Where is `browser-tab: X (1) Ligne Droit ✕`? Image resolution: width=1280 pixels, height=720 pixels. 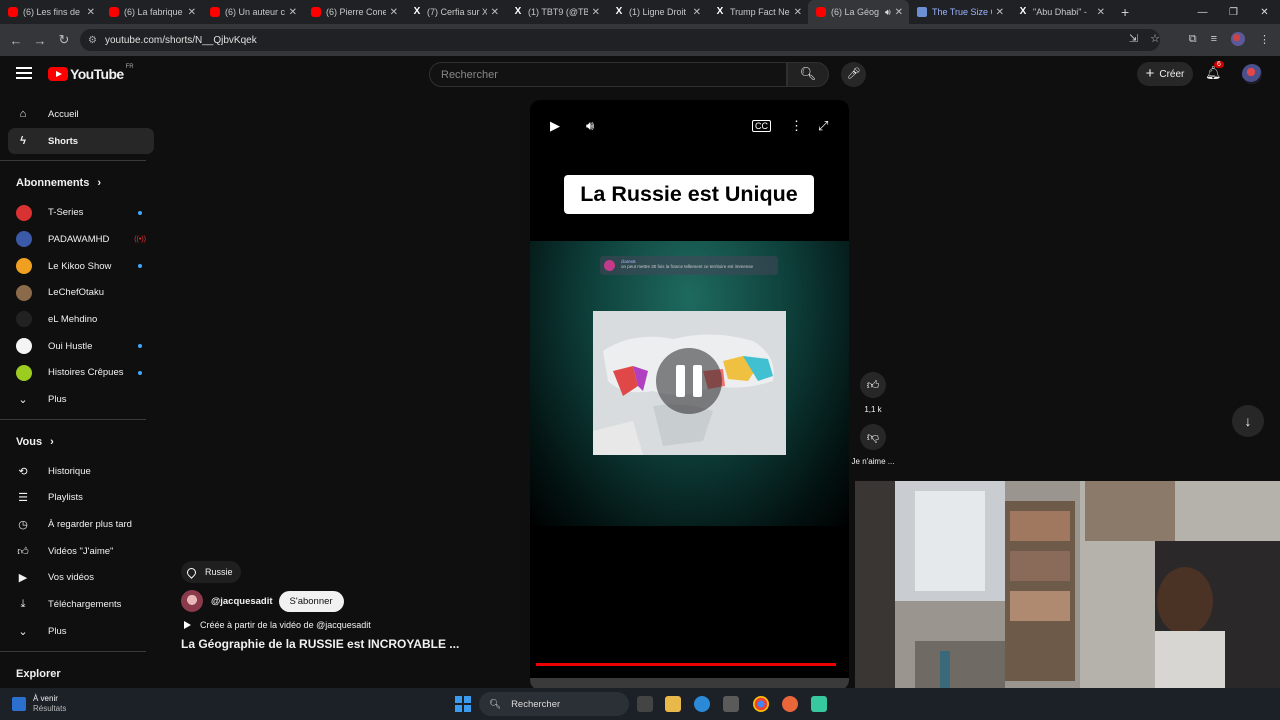
browser-tab: X (1) Ligne Droit ✕ is located at coordinates (656, 12).